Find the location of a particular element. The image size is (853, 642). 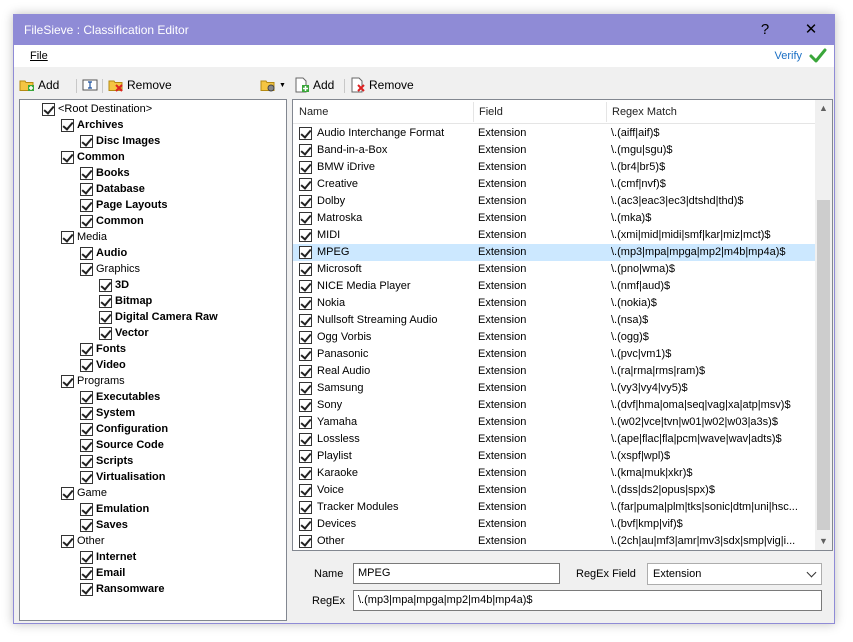

close-button: ✕ is located at coordinates (811, 30).